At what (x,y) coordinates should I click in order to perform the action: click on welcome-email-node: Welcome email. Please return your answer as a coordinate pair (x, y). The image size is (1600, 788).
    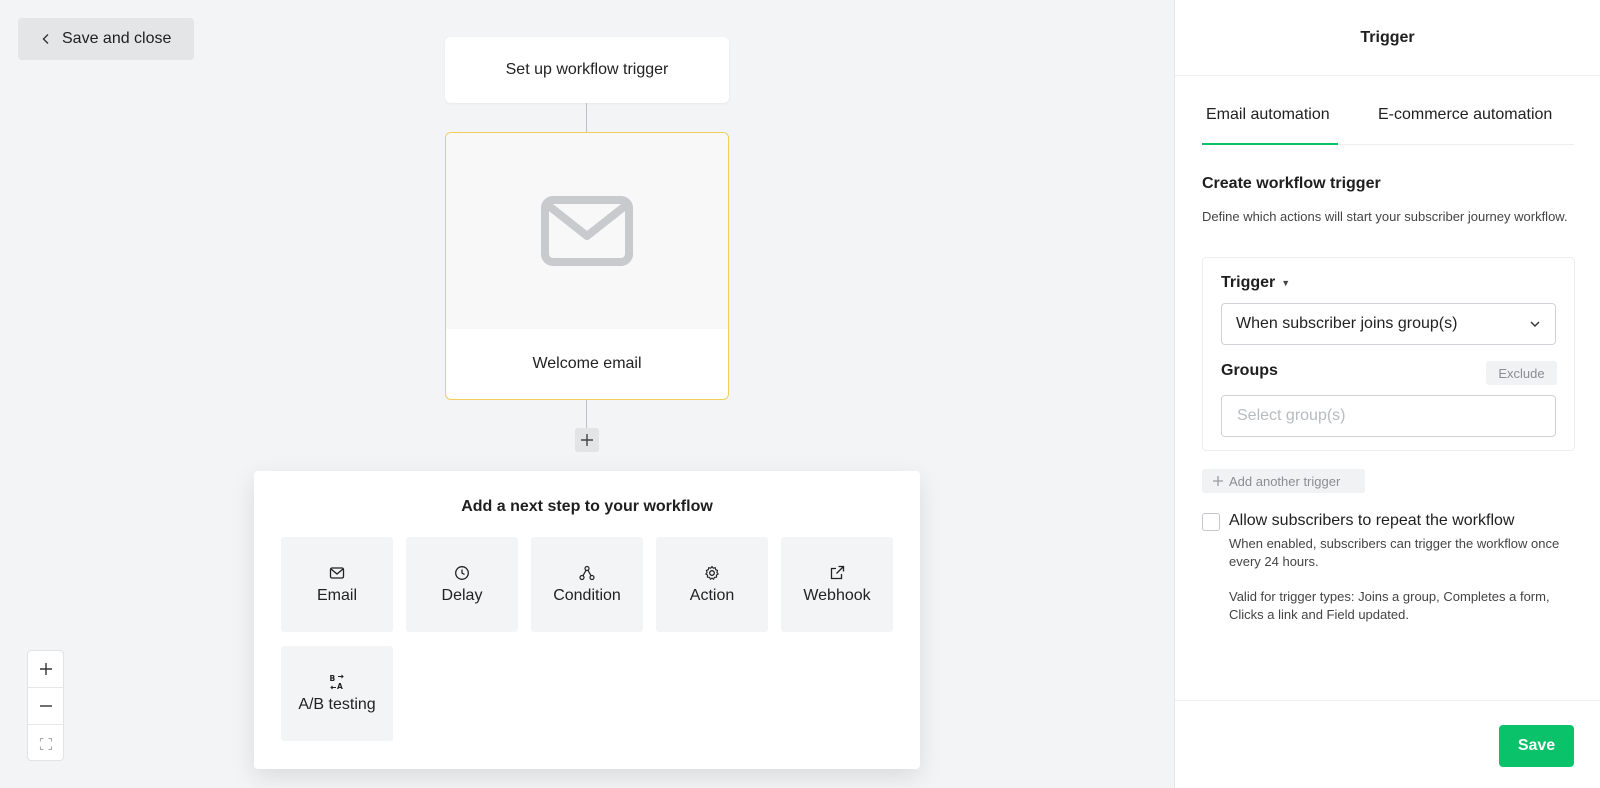
    Looking at the image, I should click on (587, 266).